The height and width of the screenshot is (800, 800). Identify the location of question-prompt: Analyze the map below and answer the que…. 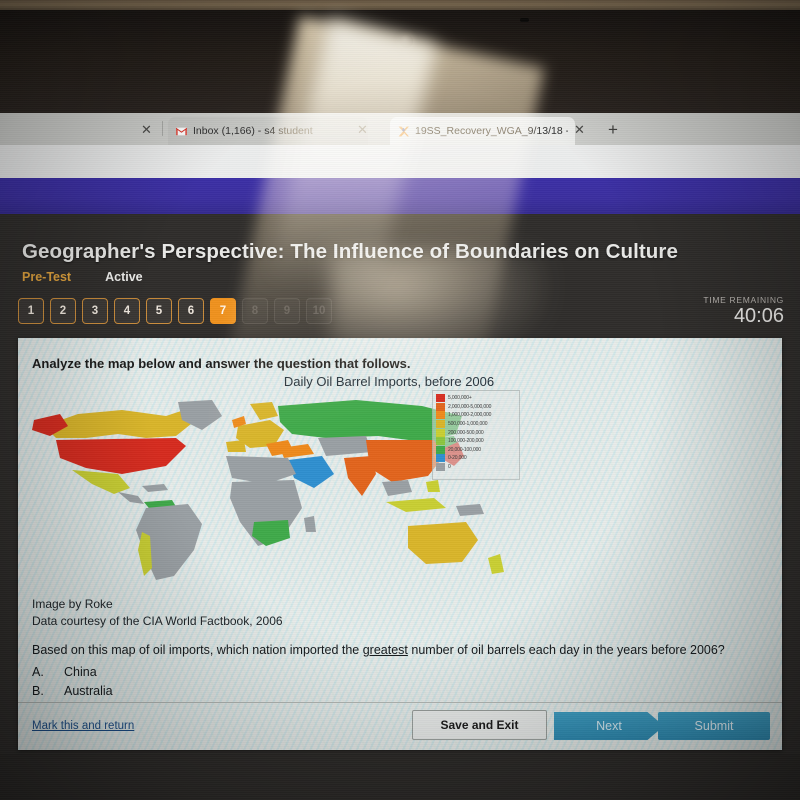
(221, 363).